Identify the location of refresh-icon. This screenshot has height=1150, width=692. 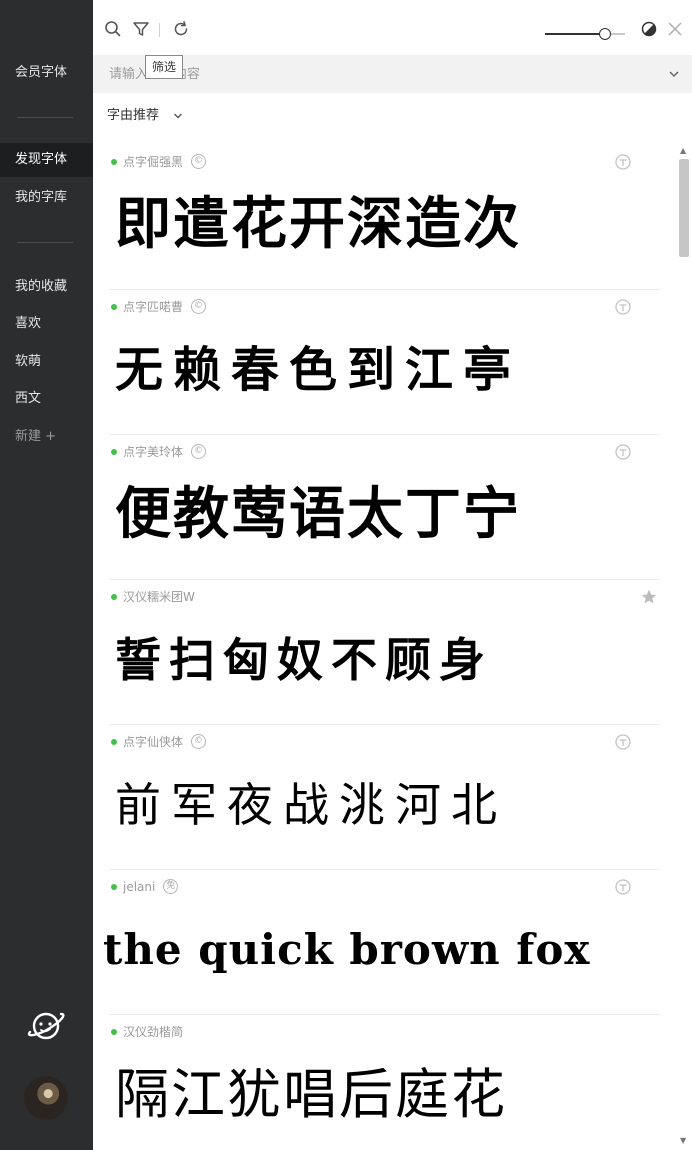
(181, 29).